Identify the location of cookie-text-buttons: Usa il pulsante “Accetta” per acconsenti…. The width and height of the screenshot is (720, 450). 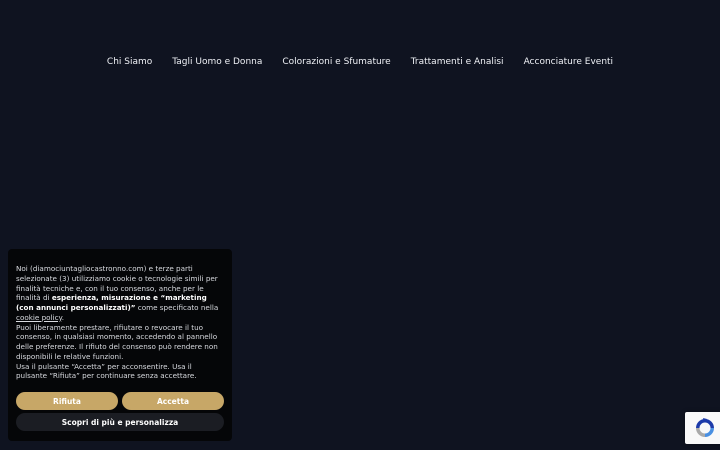
(106, 371).